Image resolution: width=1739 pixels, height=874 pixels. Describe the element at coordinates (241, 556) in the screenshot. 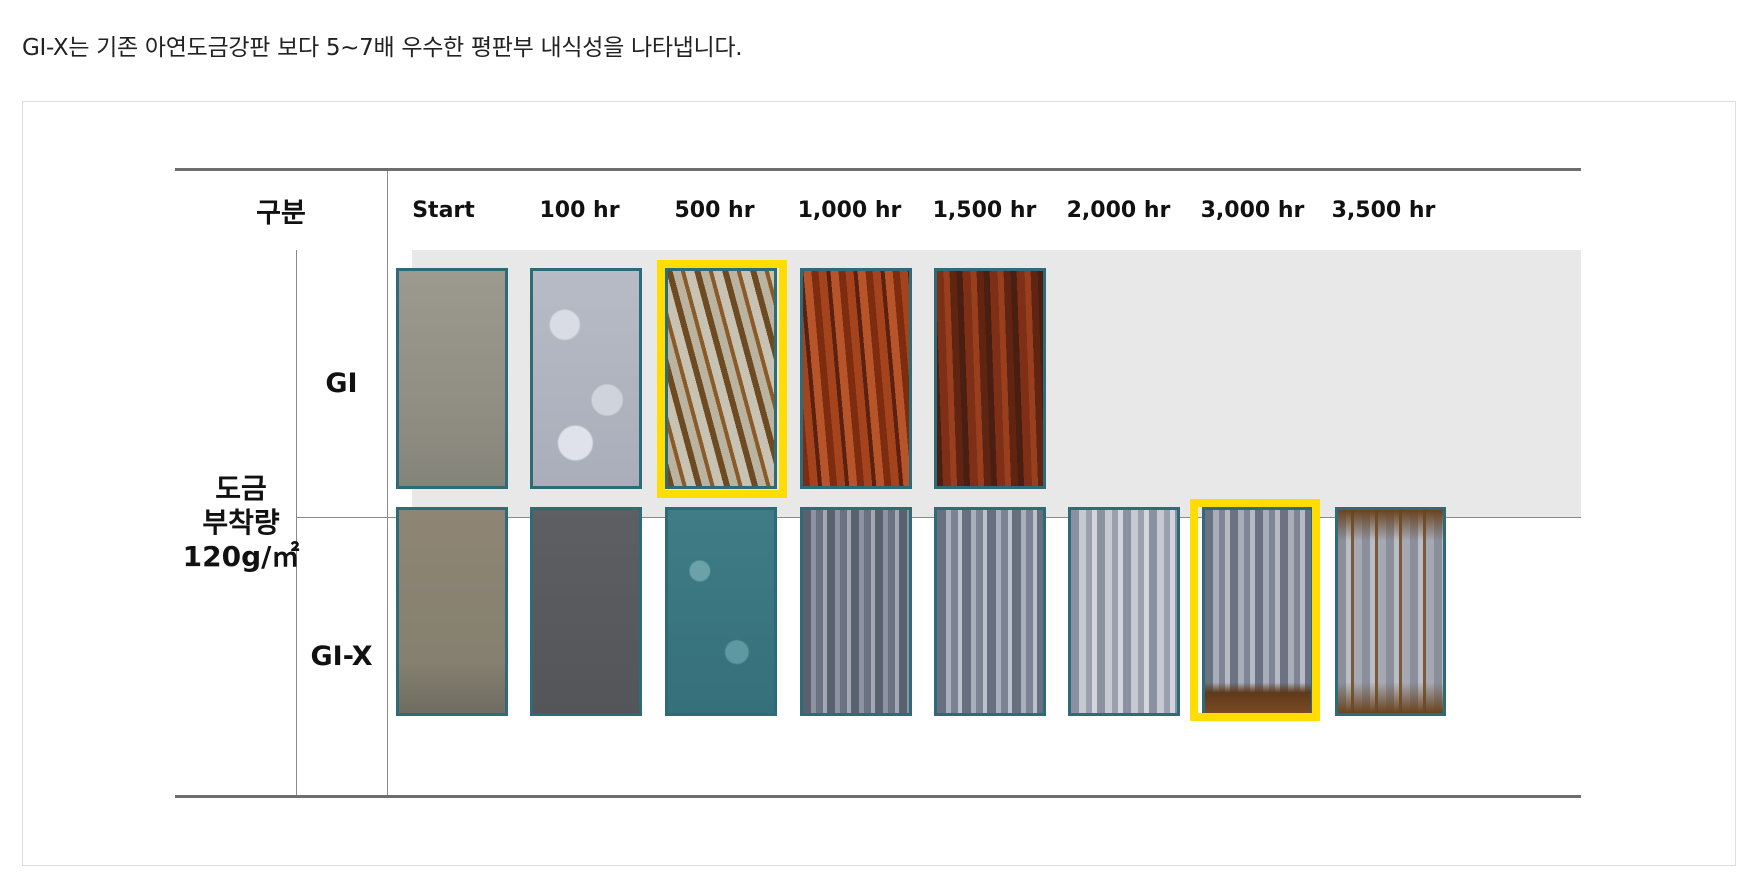

I see `coating-weight-line: 120g/㎡` at that location.